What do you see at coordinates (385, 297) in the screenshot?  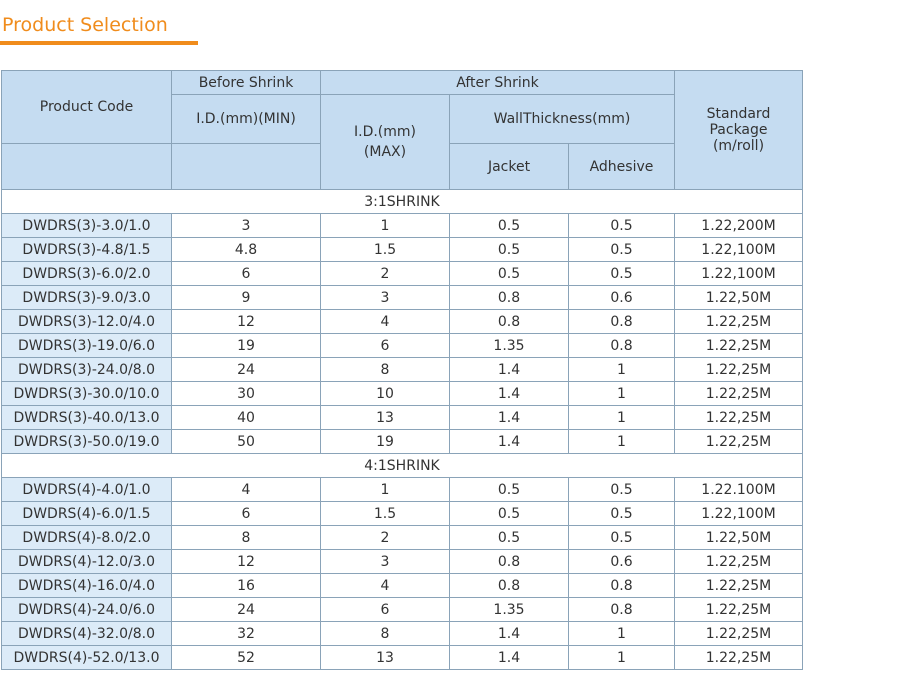 I see `id-max-cell: 3` at bounding box center [385, 297].